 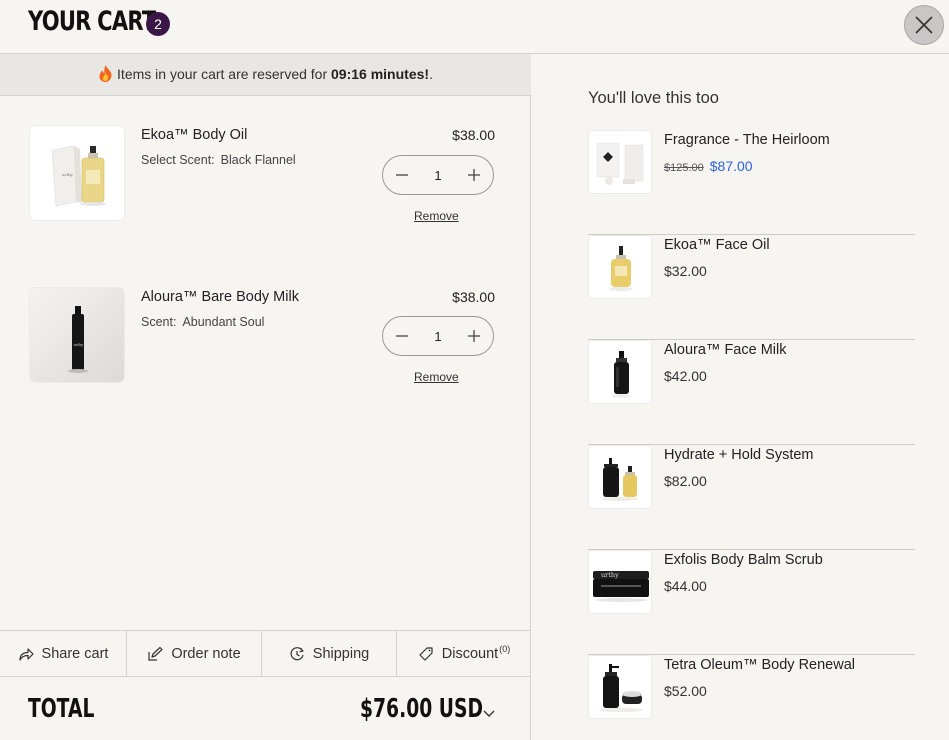 I want to click on reservation-timer: 09:16 minutes!, so click(x=380, y=74).